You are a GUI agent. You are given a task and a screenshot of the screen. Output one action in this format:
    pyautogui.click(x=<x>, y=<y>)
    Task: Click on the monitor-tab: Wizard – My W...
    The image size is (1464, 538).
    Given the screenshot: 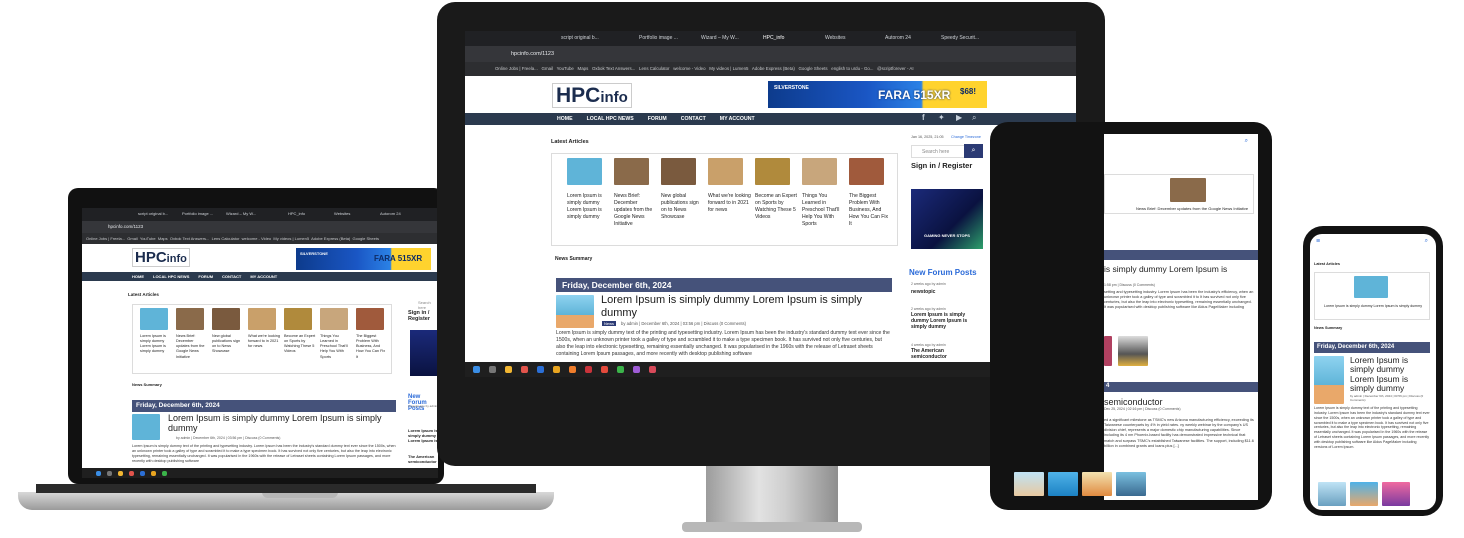 What is the action you would take?
    pyautogui.click(x=727, y=38)
    